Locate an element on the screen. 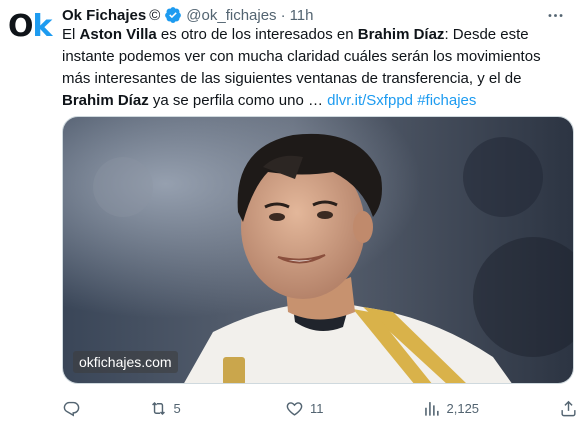 This screenshot has height=426, width=581. retweet-count: 5 is located at coordinates (177, 408).